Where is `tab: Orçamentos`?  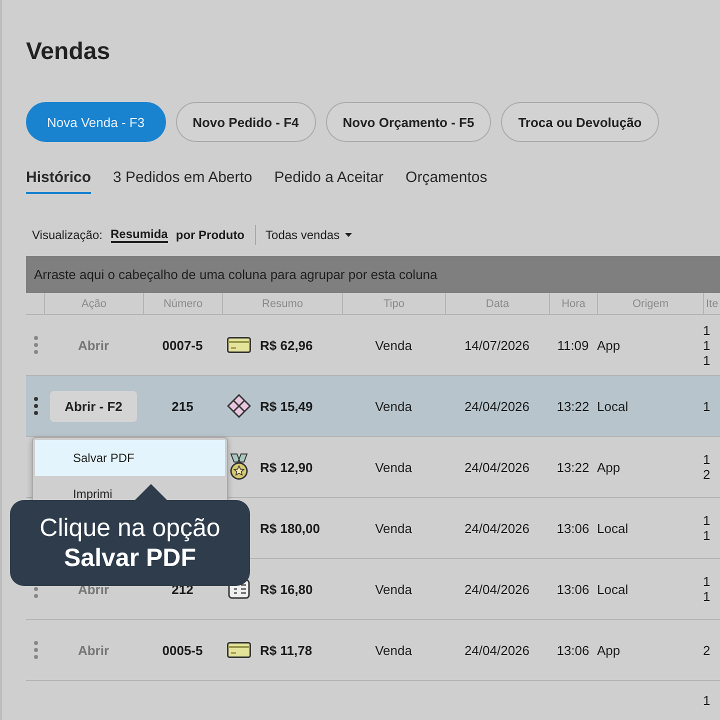 tab: Orçamentos is located at coordinates (447, 181).